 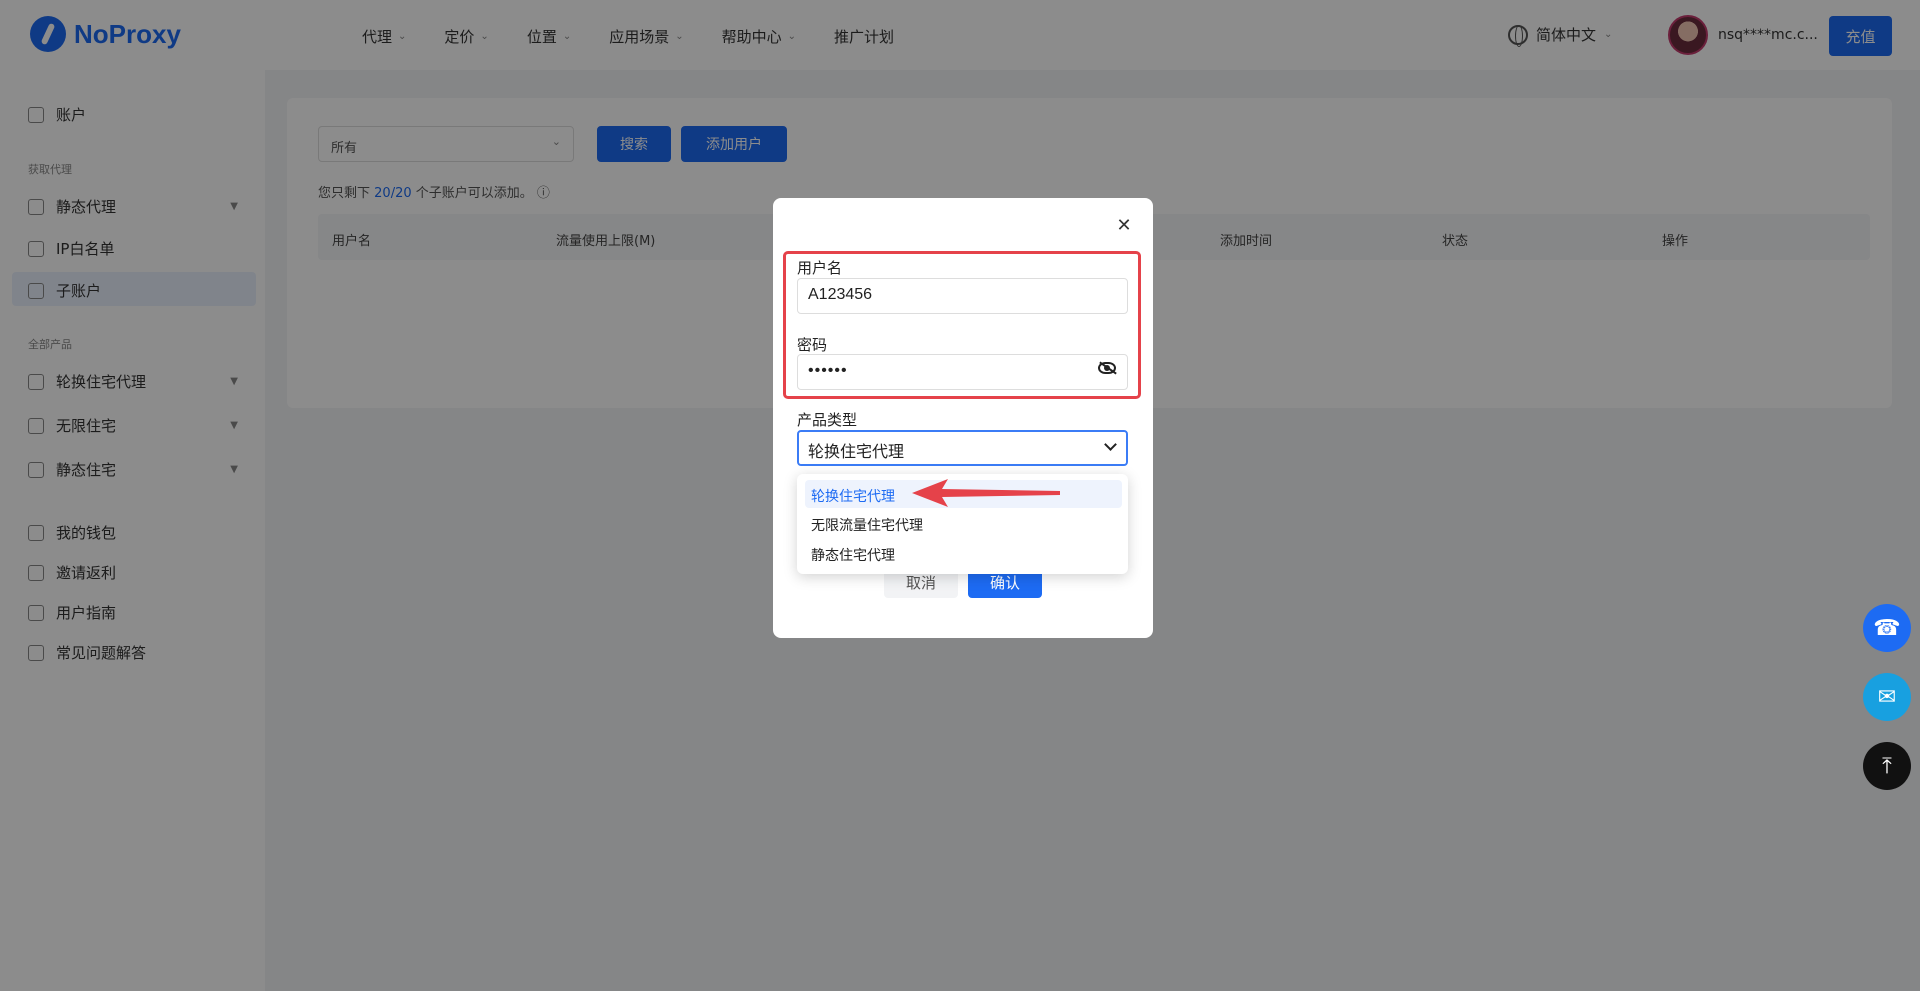 What do you see at coordinates (962, 372) in the screenshot?
I see `password-field: ••••••` at bounding box center [962, 372].